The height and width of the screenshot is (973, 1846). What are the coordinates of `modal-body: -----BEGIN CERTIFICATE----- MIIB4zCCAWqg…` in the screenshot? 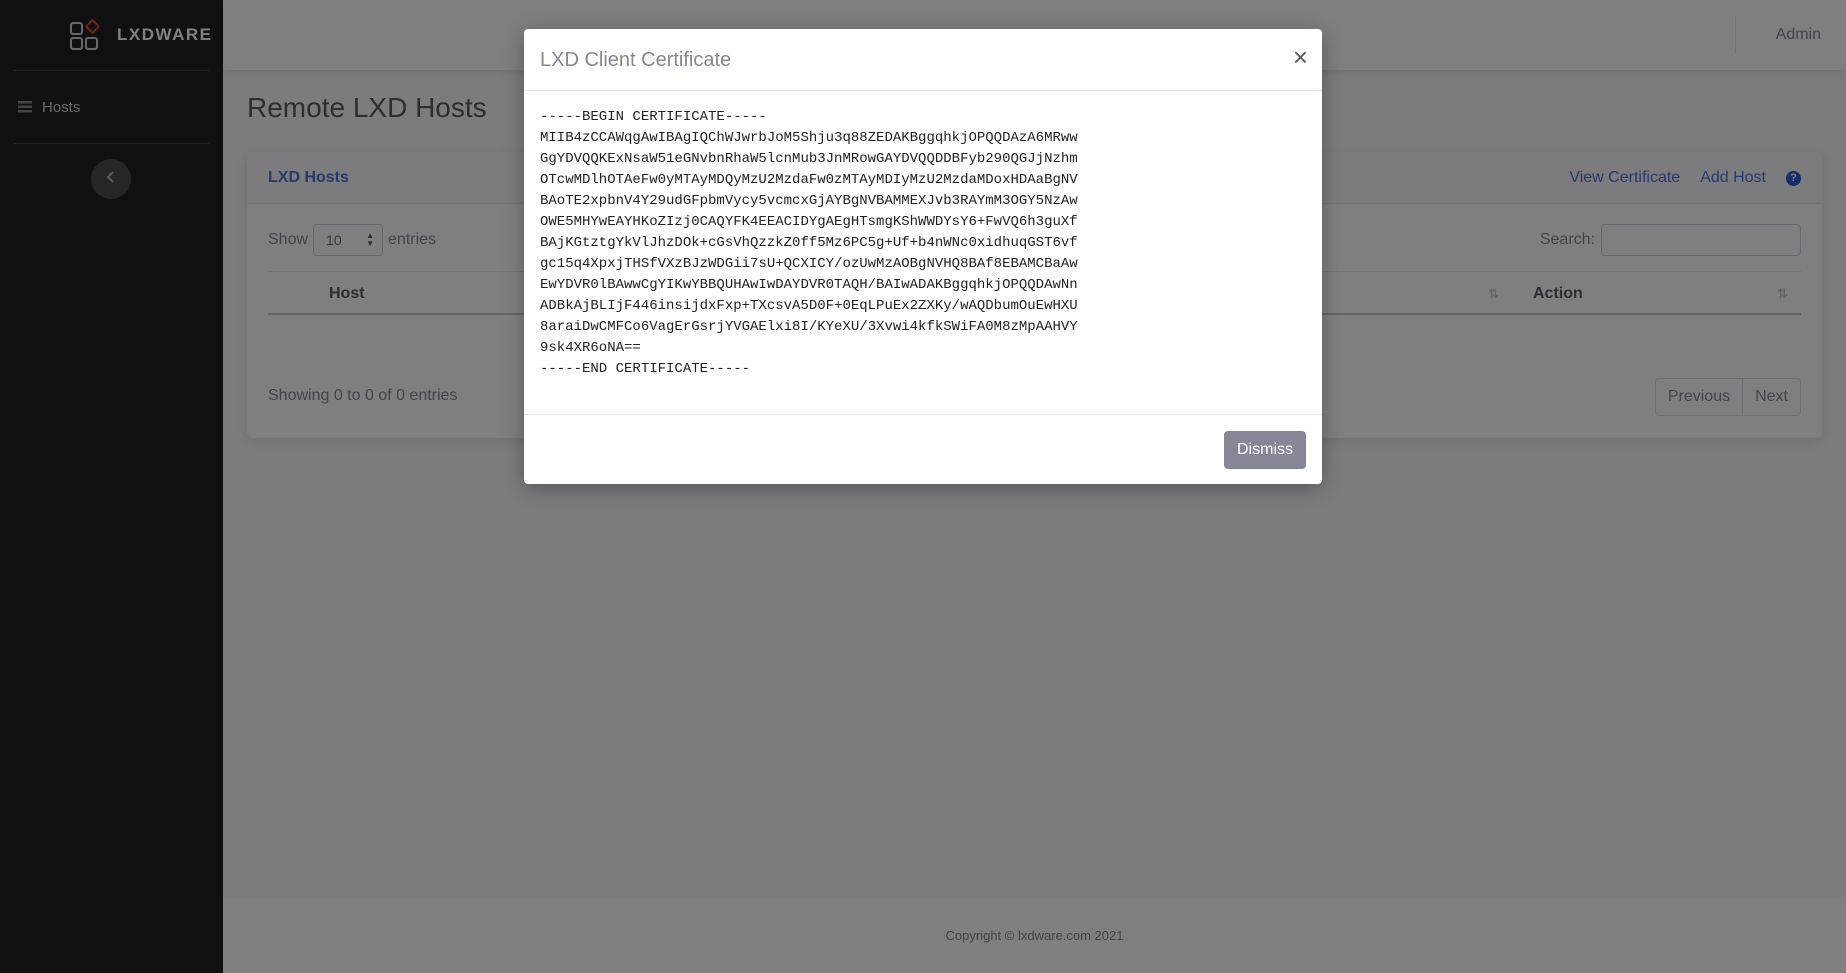 It's located at (923, 253).